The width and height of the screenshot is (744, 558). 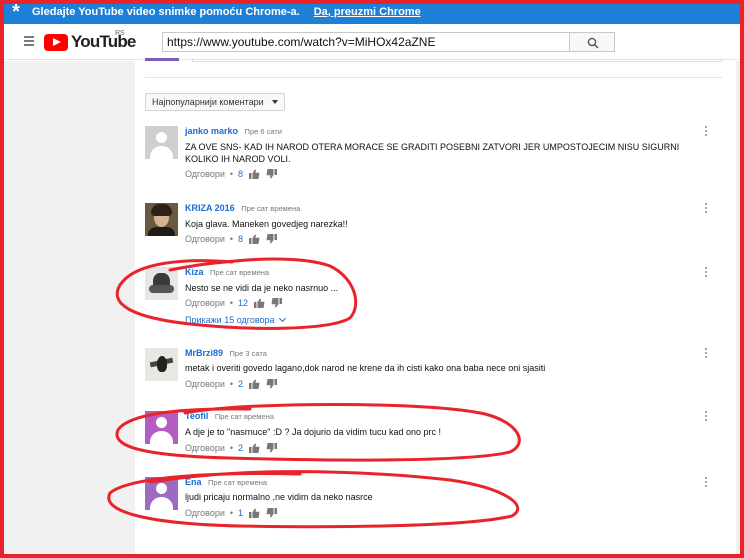 What do you see at coordinates (56, 42) in the screenshot?
I see `youtube-play-icon` at bounding box center [56, 42].